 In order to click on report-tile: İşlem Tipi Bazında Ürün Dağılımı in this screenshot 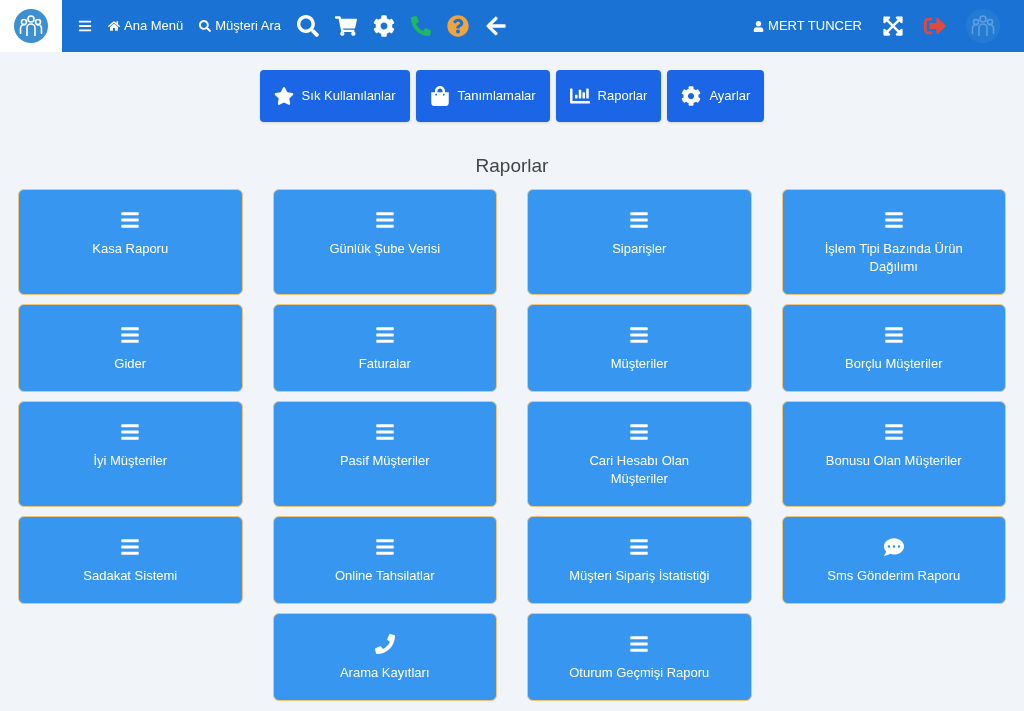, I will do `click(893, 241)`.